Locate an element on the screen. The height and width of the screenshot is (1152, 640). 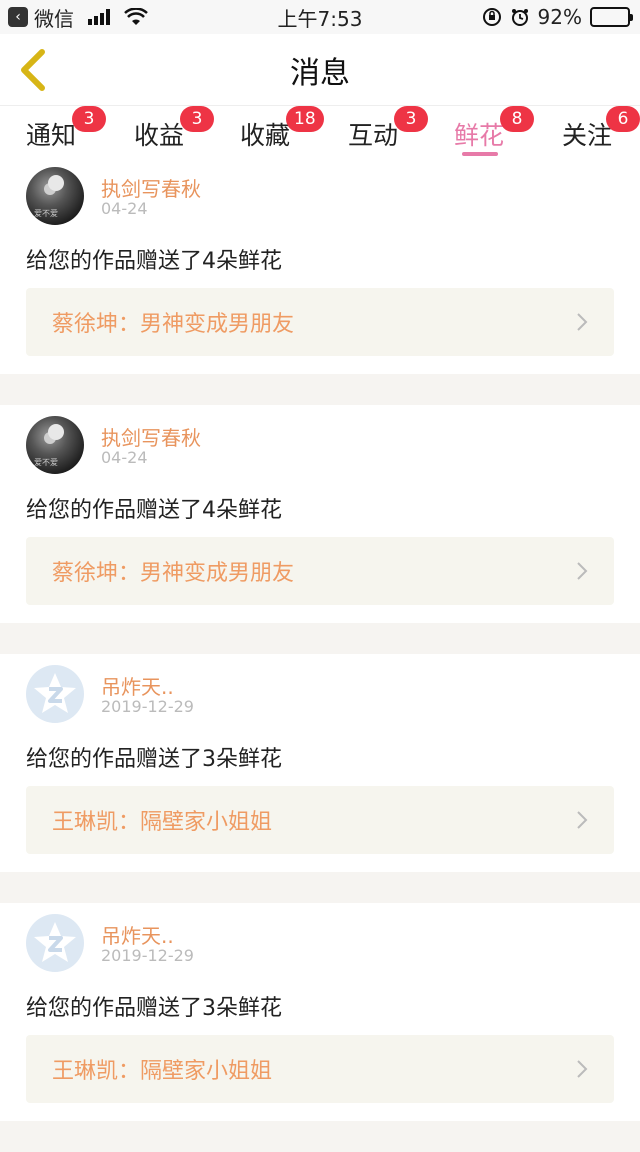
alarm-icon is located at coordinates (520, 17).